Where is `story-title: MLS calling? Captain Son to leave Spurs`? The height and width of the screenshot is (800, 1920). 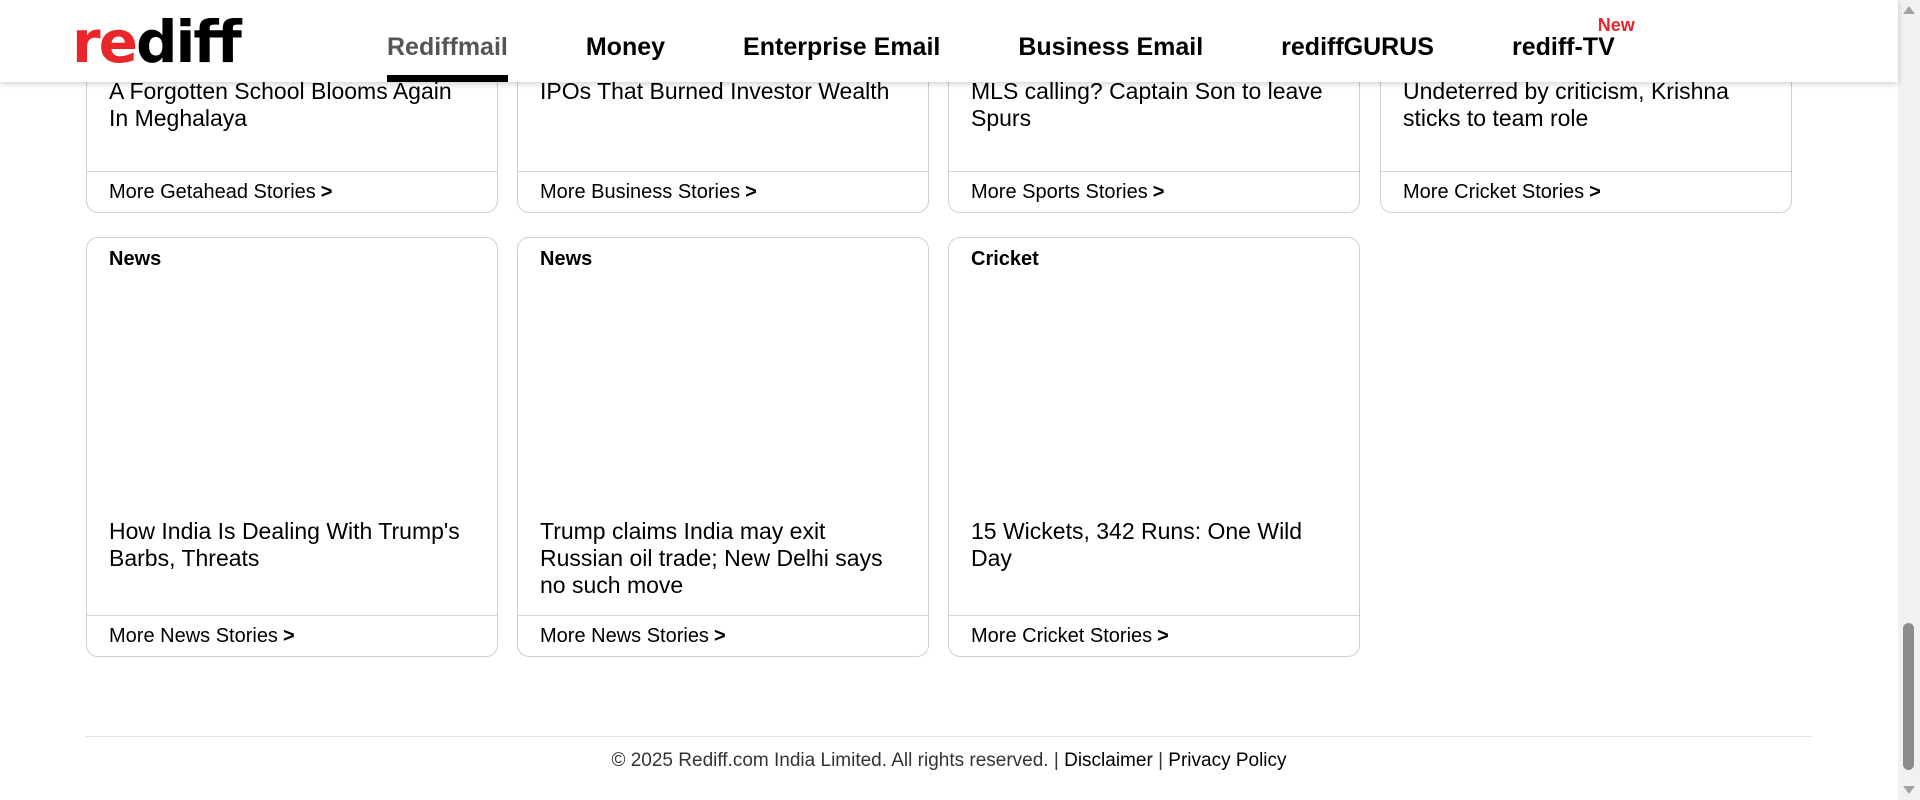 story-title: MLS calling? Captain Son to leave Spurs is located at coordinates (1154, 105).